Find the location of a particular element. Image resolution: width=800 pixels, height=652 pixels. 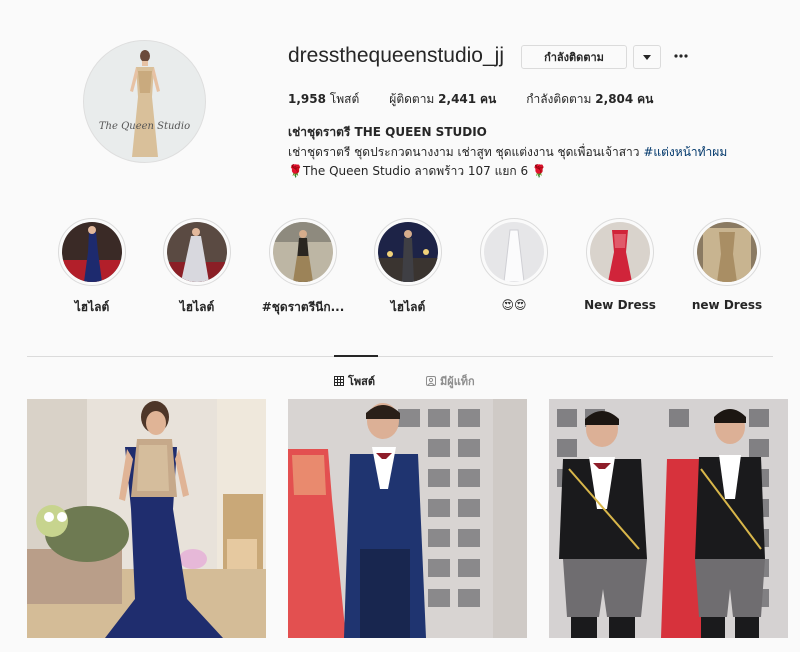

posts-count: 1,958 โพสต์ is located at coordinates (323, 99).